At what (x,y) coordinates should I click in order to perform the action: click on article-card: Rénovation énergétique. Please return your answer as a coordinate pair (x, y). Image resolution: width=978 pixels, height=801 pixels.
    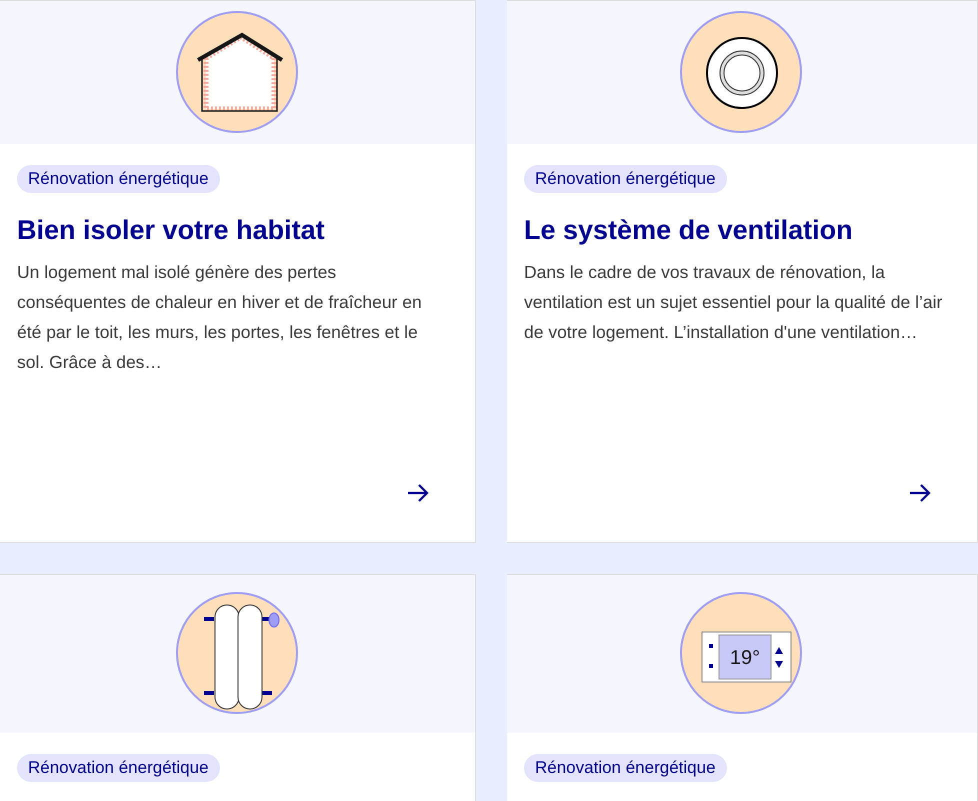
    Looking at the image, I should click on (238, 687).